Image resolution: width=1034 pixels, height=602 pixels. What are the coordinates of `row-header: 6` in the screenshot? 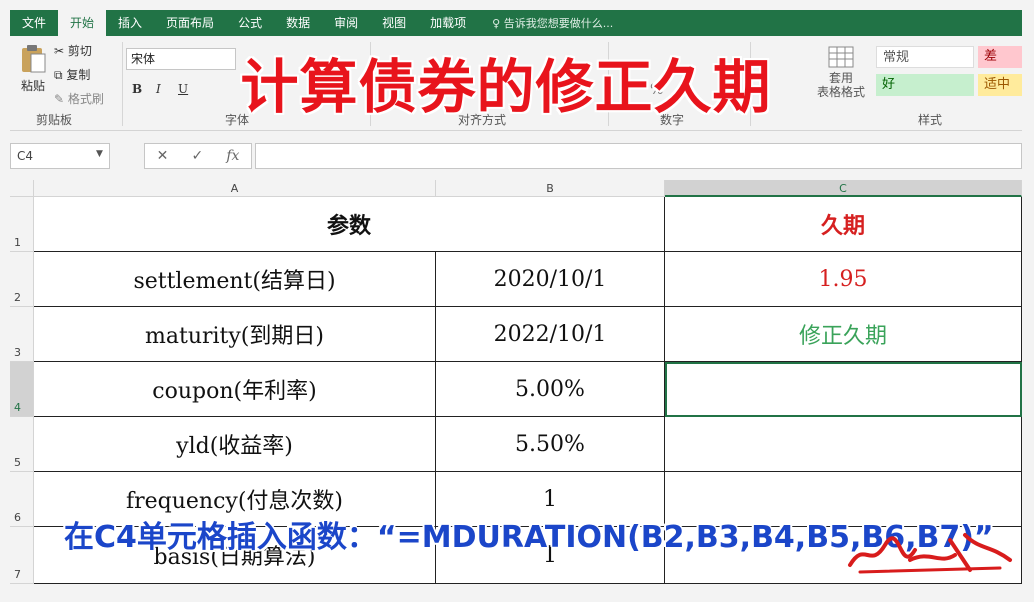 It's located at (22, 499).